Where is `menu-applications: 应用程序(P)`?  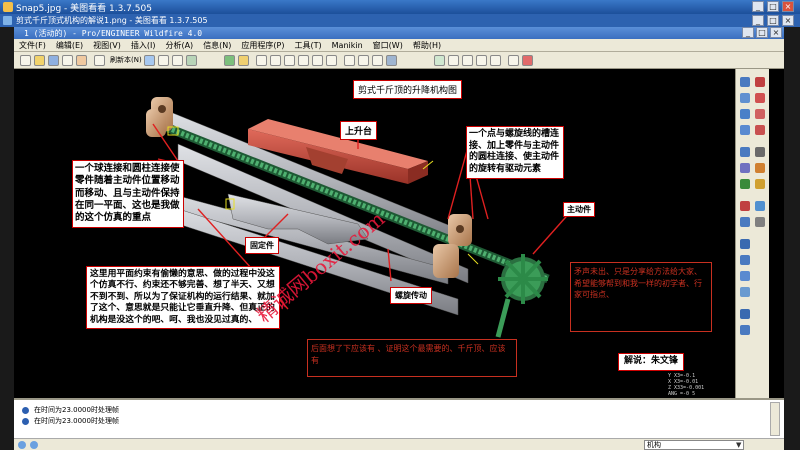 menu-applications: 应用程序(P) is located at coordinates (262, 45).